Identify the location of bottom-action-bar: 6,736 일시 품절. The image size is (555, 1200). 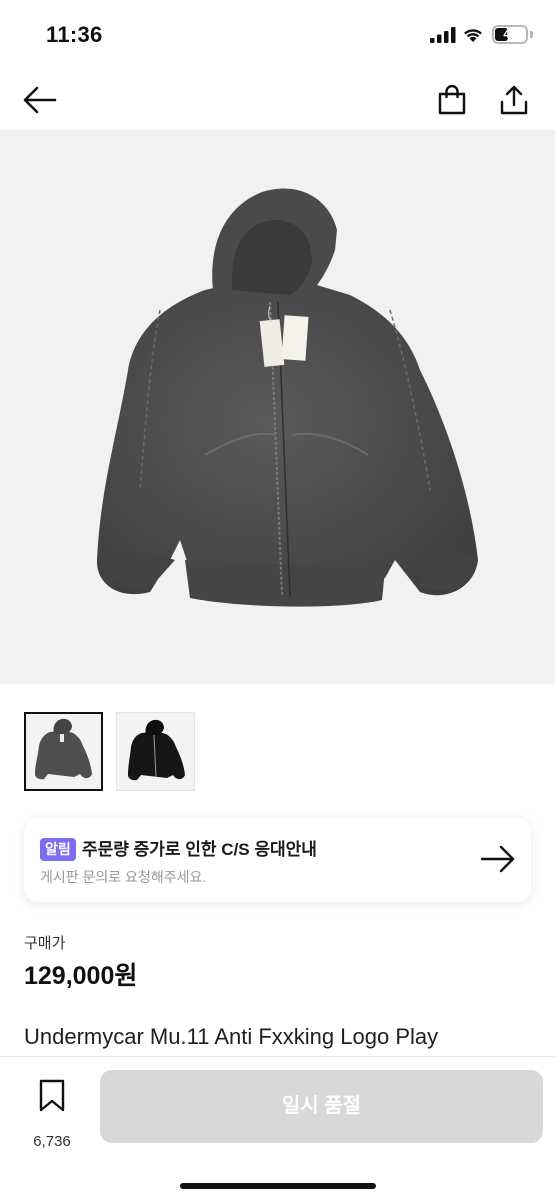
(277, 1128).